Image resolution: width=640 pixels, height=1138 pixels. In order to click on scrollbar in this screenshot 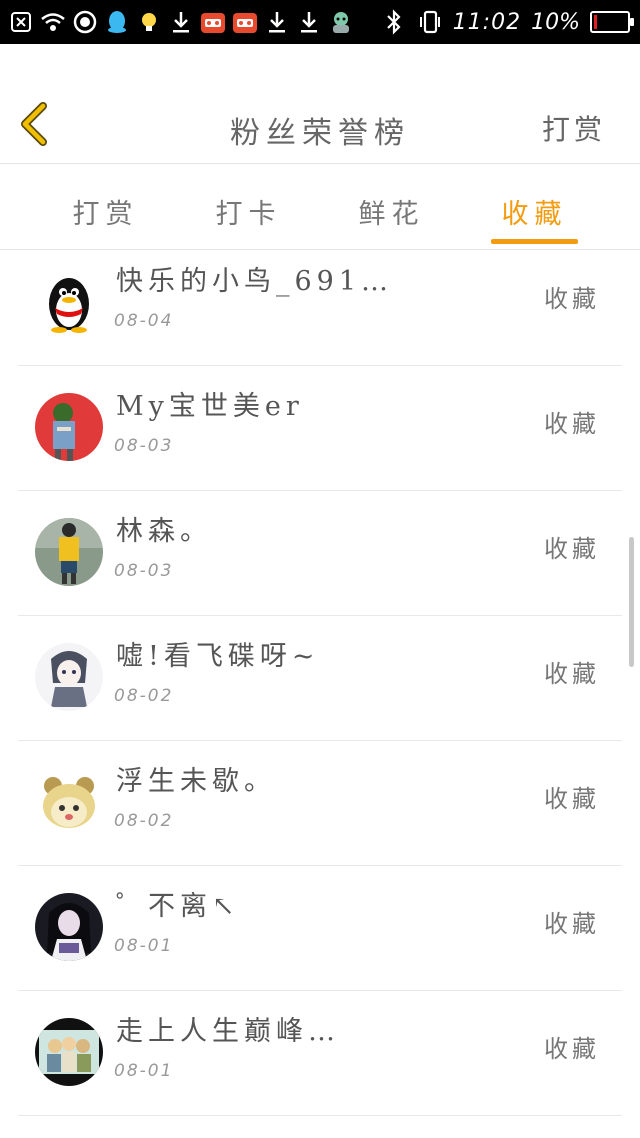, I will do `click(631, 602)`.